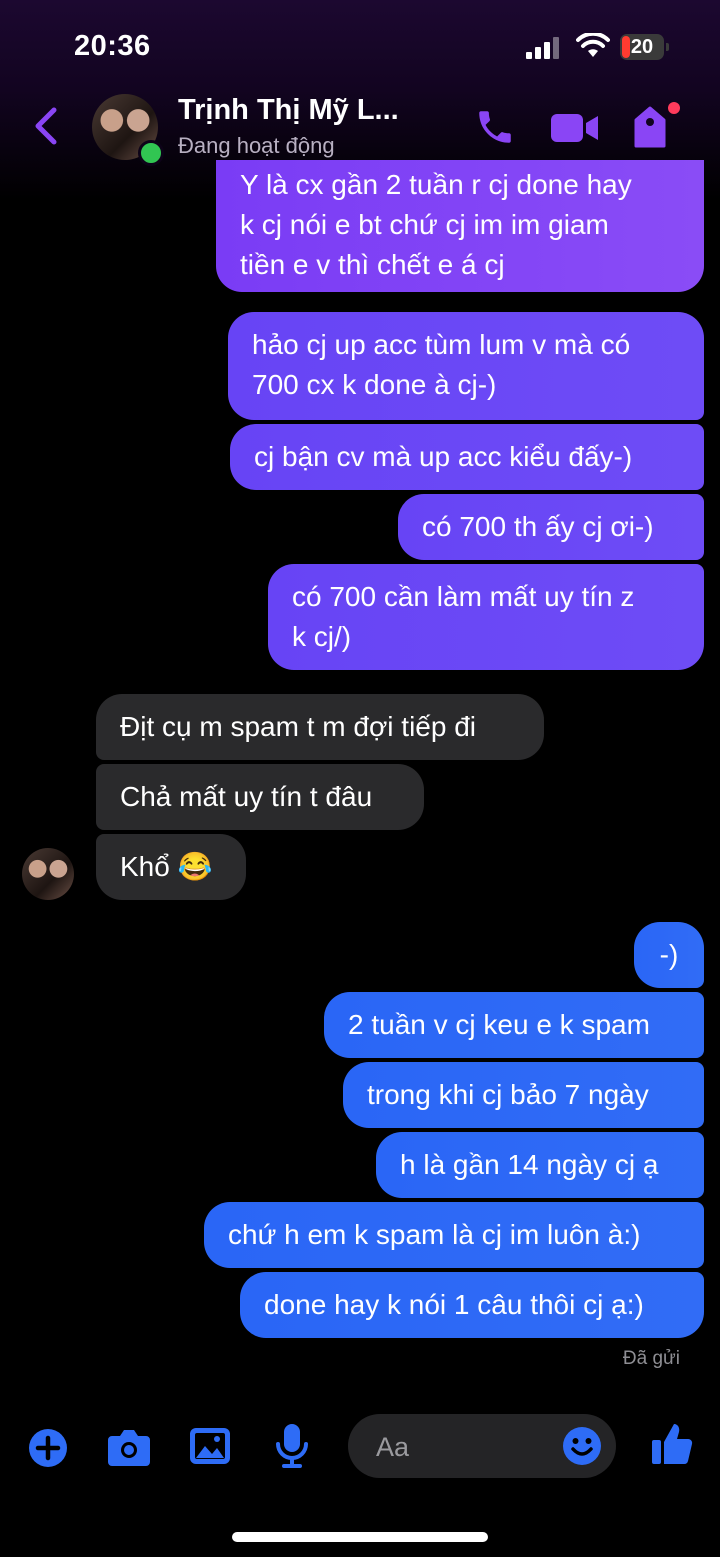 Image resolution: width=720 pixels, height=1557 pixels. I want to click on message-bubble-outgoing: có 700 cần làm mất uy tín z k cj/), so click(486, 617).